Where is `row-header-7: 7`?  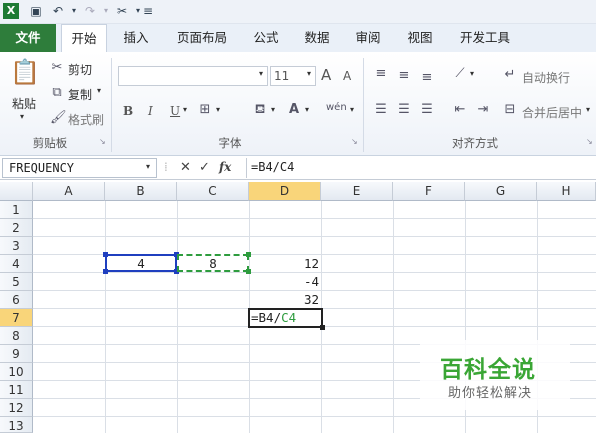 row-header-7: 7 is located at coordinates (16, 318).